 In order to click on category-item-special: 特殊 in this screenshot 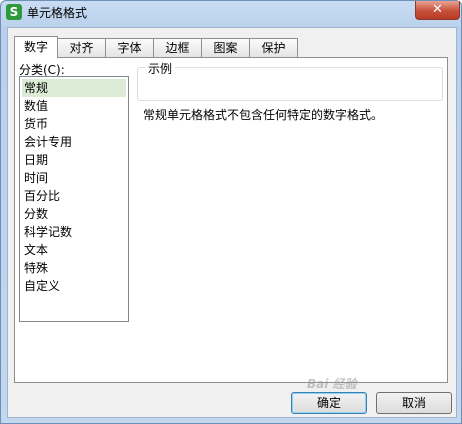, I will do `click(74, 268)`.